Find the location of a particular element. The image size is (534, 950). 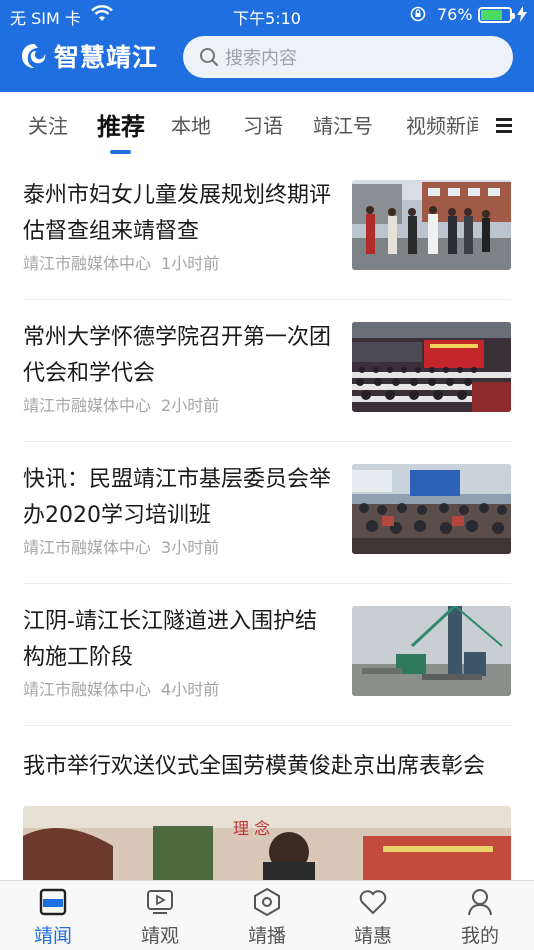

nav-jingguan: 靖观 is located at coordinates (160, 918).